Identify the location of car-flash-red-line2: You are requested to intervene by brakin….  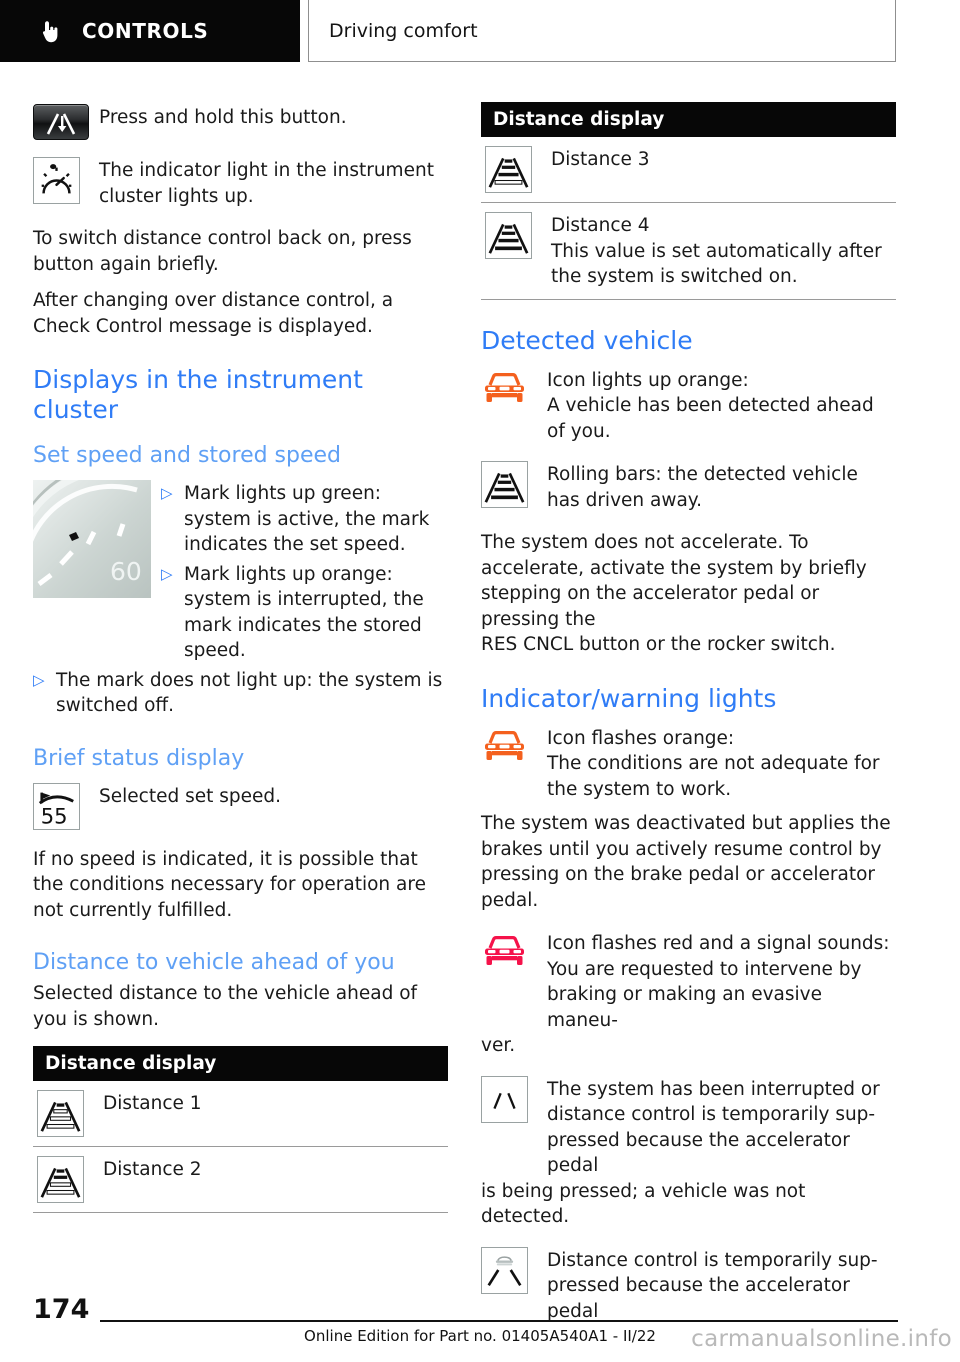
(704, 994).